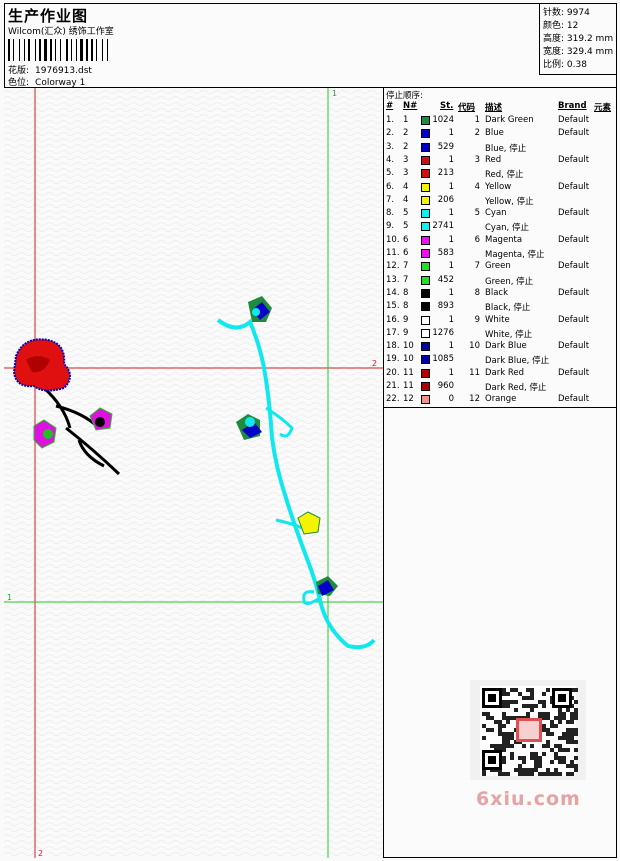 This screenshot has width=620, height=861. What do you see at coordinates (445, 146) in the screenshot?
I see `row-stitches: 529` at bounding box center [445, 146].